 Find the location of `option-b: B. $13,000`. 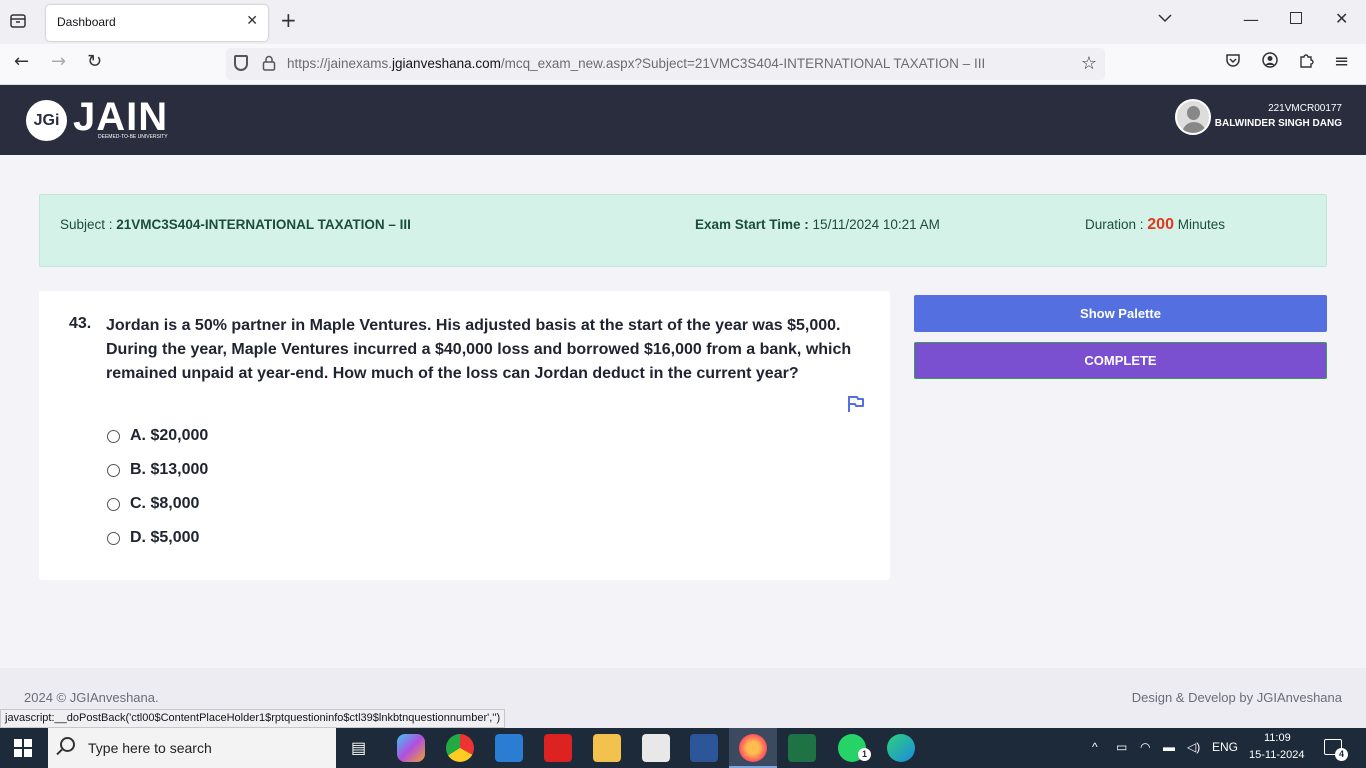

option-b: B. $13,000 is located at coordinates (157, 470).